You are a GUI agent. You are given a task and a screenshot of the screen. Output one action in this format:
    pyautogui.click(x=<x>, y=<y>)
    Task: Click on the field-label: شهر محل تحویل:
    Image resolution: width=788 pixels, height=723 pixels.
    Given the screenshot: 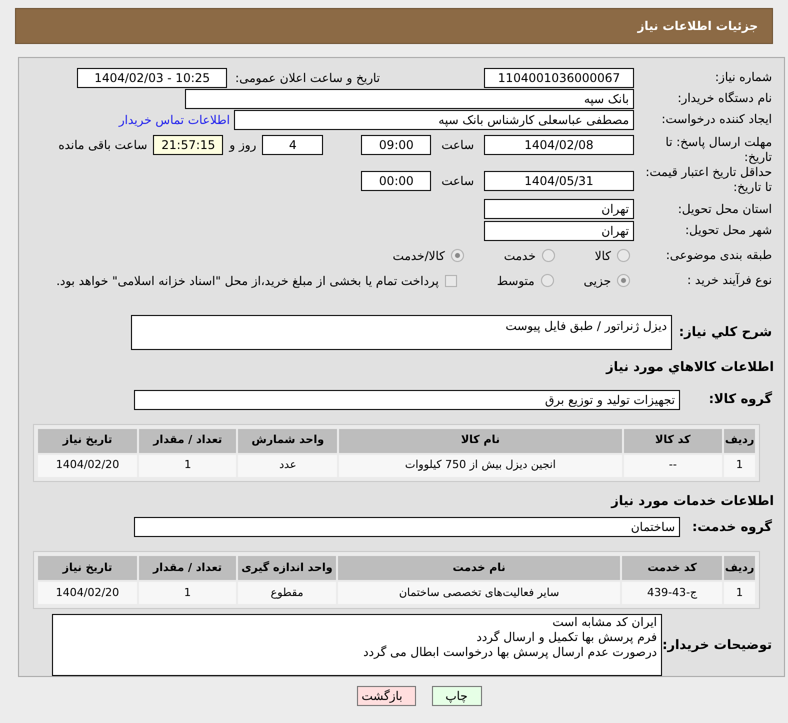 What is the action you would take?
    pyautogui.click(x=728, y=230)
    